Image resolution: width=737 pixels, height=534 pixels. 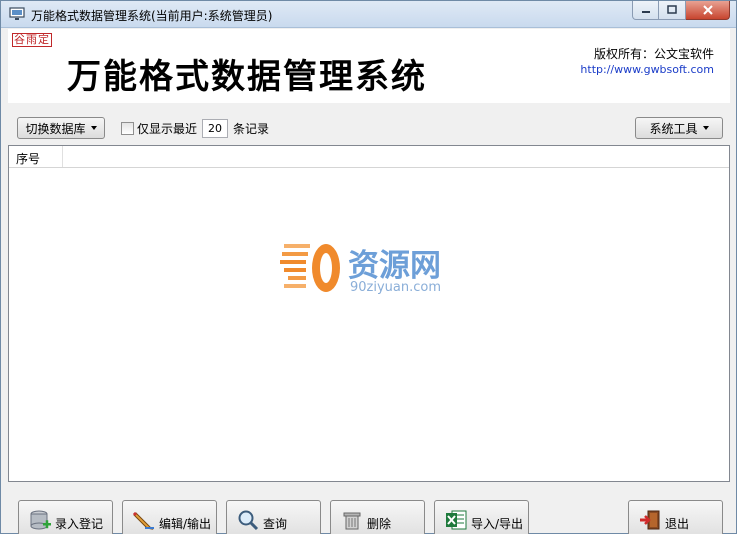 What do you see at coordinates (677, 523) in the screenshot?
I see `exit-label: 退出` at bounding box center [677, 523].